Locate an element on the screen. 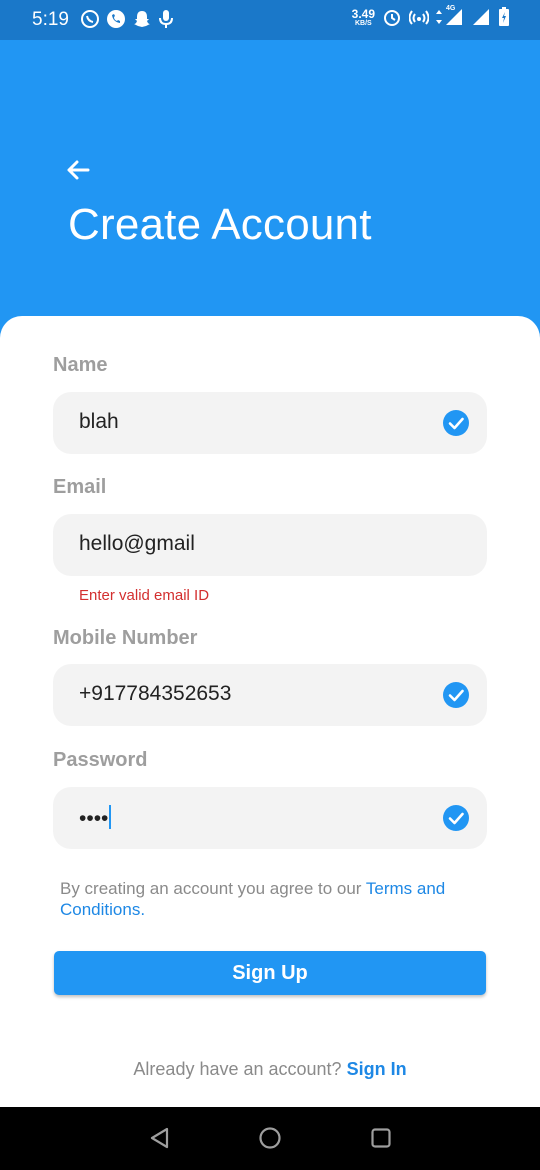 This screenshot has height=1170, width=540. mobile-label: Mobile Number is located at coordinates (125, 638).